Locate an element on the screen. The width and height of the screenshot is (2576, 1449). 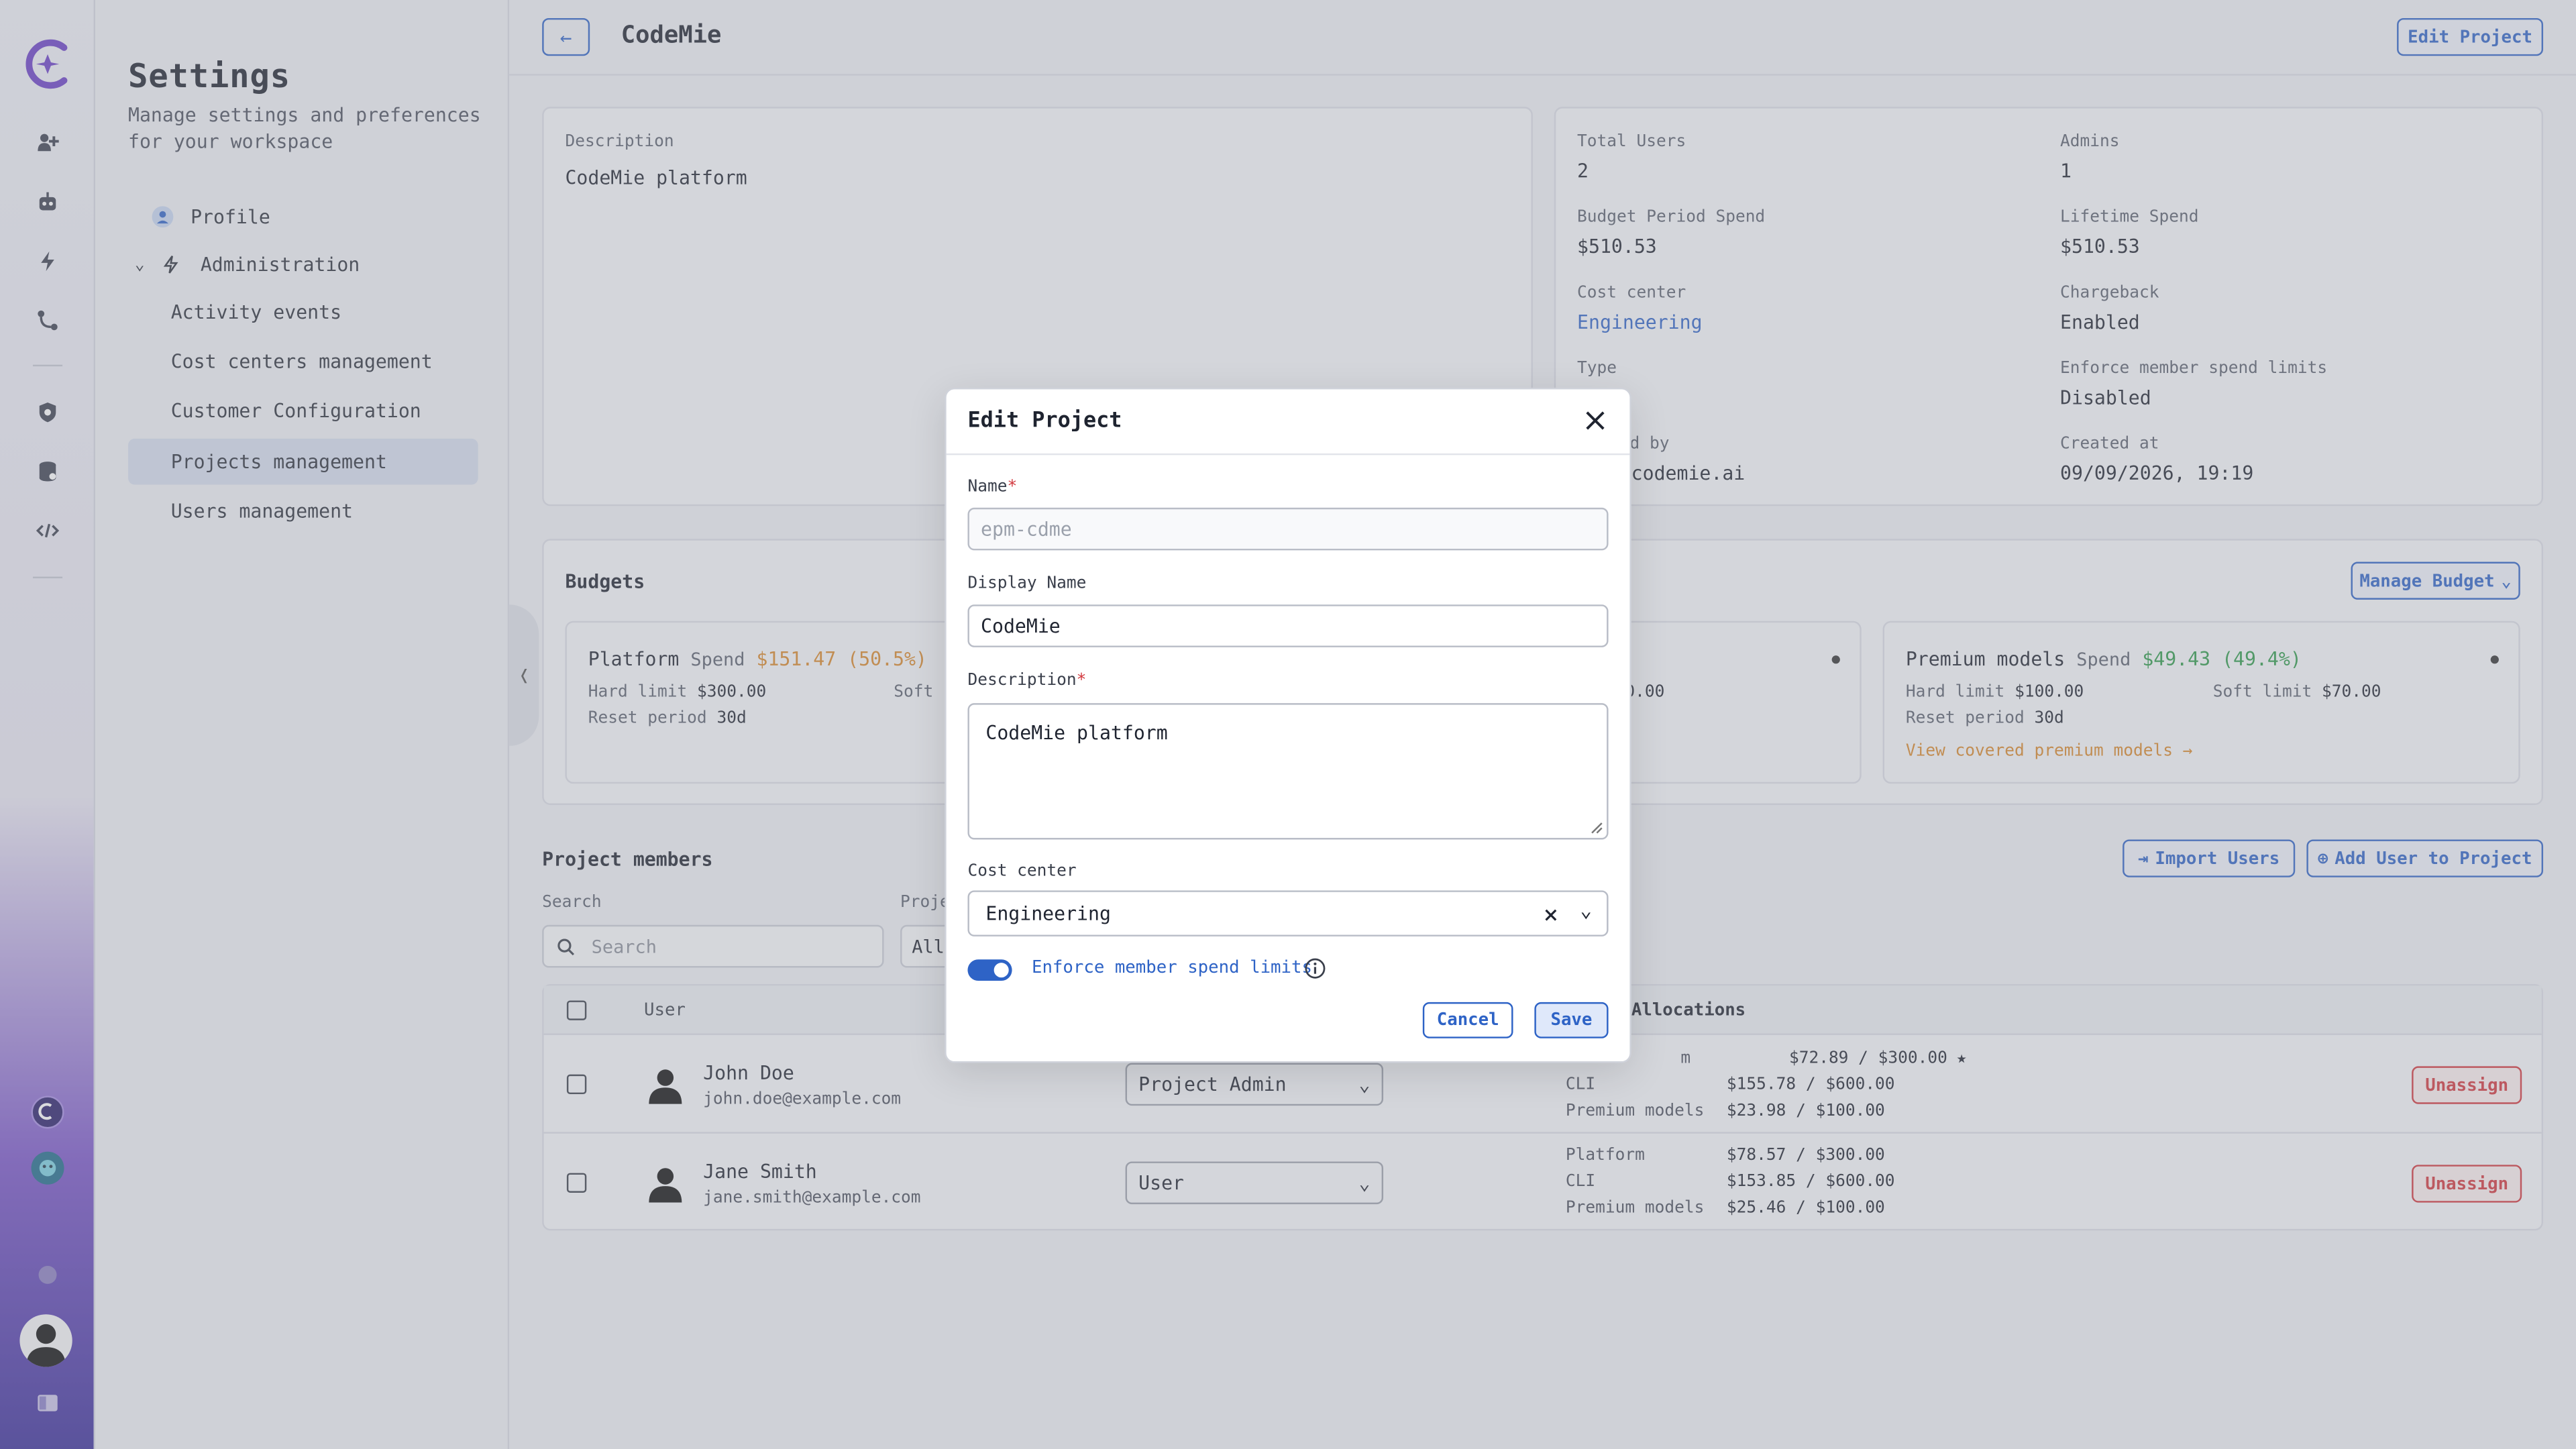
description-textarea: CodeMie platform is located at coordinates (1288, 771).